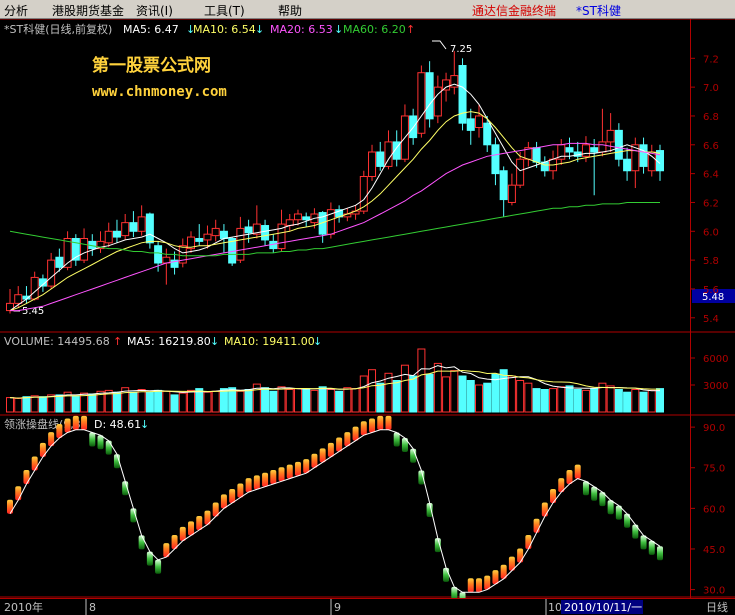 The image size is (735, 615). What do you see at coordinates (301, 29) in the screenshot?
I see `ma20-readout: MA20: 6.53` at bounding box center [301, 29].